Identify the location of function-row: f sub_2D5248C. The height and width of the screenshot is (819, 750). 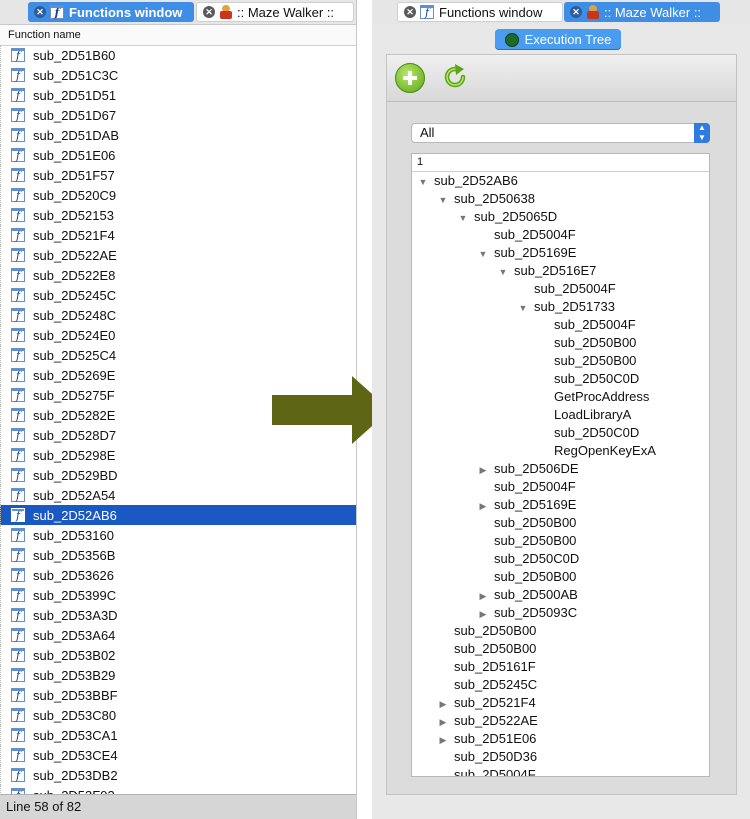
(178, 315).